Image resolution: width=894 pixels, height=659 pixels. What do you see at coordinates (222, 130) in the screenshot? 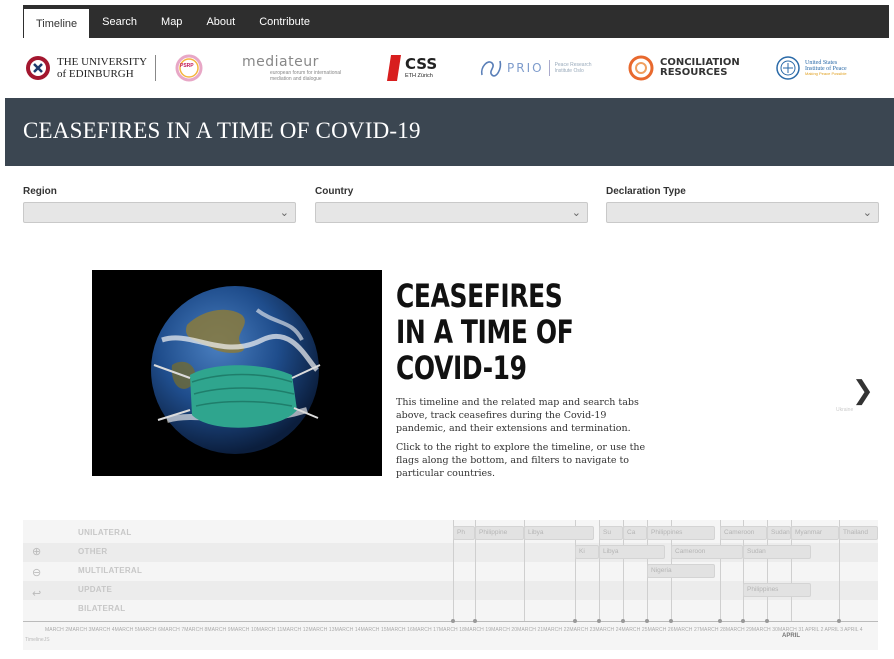
I see `page-title: CEASEFIRES IN A TIME OF COVID-19` at bounding box center [222, 130].